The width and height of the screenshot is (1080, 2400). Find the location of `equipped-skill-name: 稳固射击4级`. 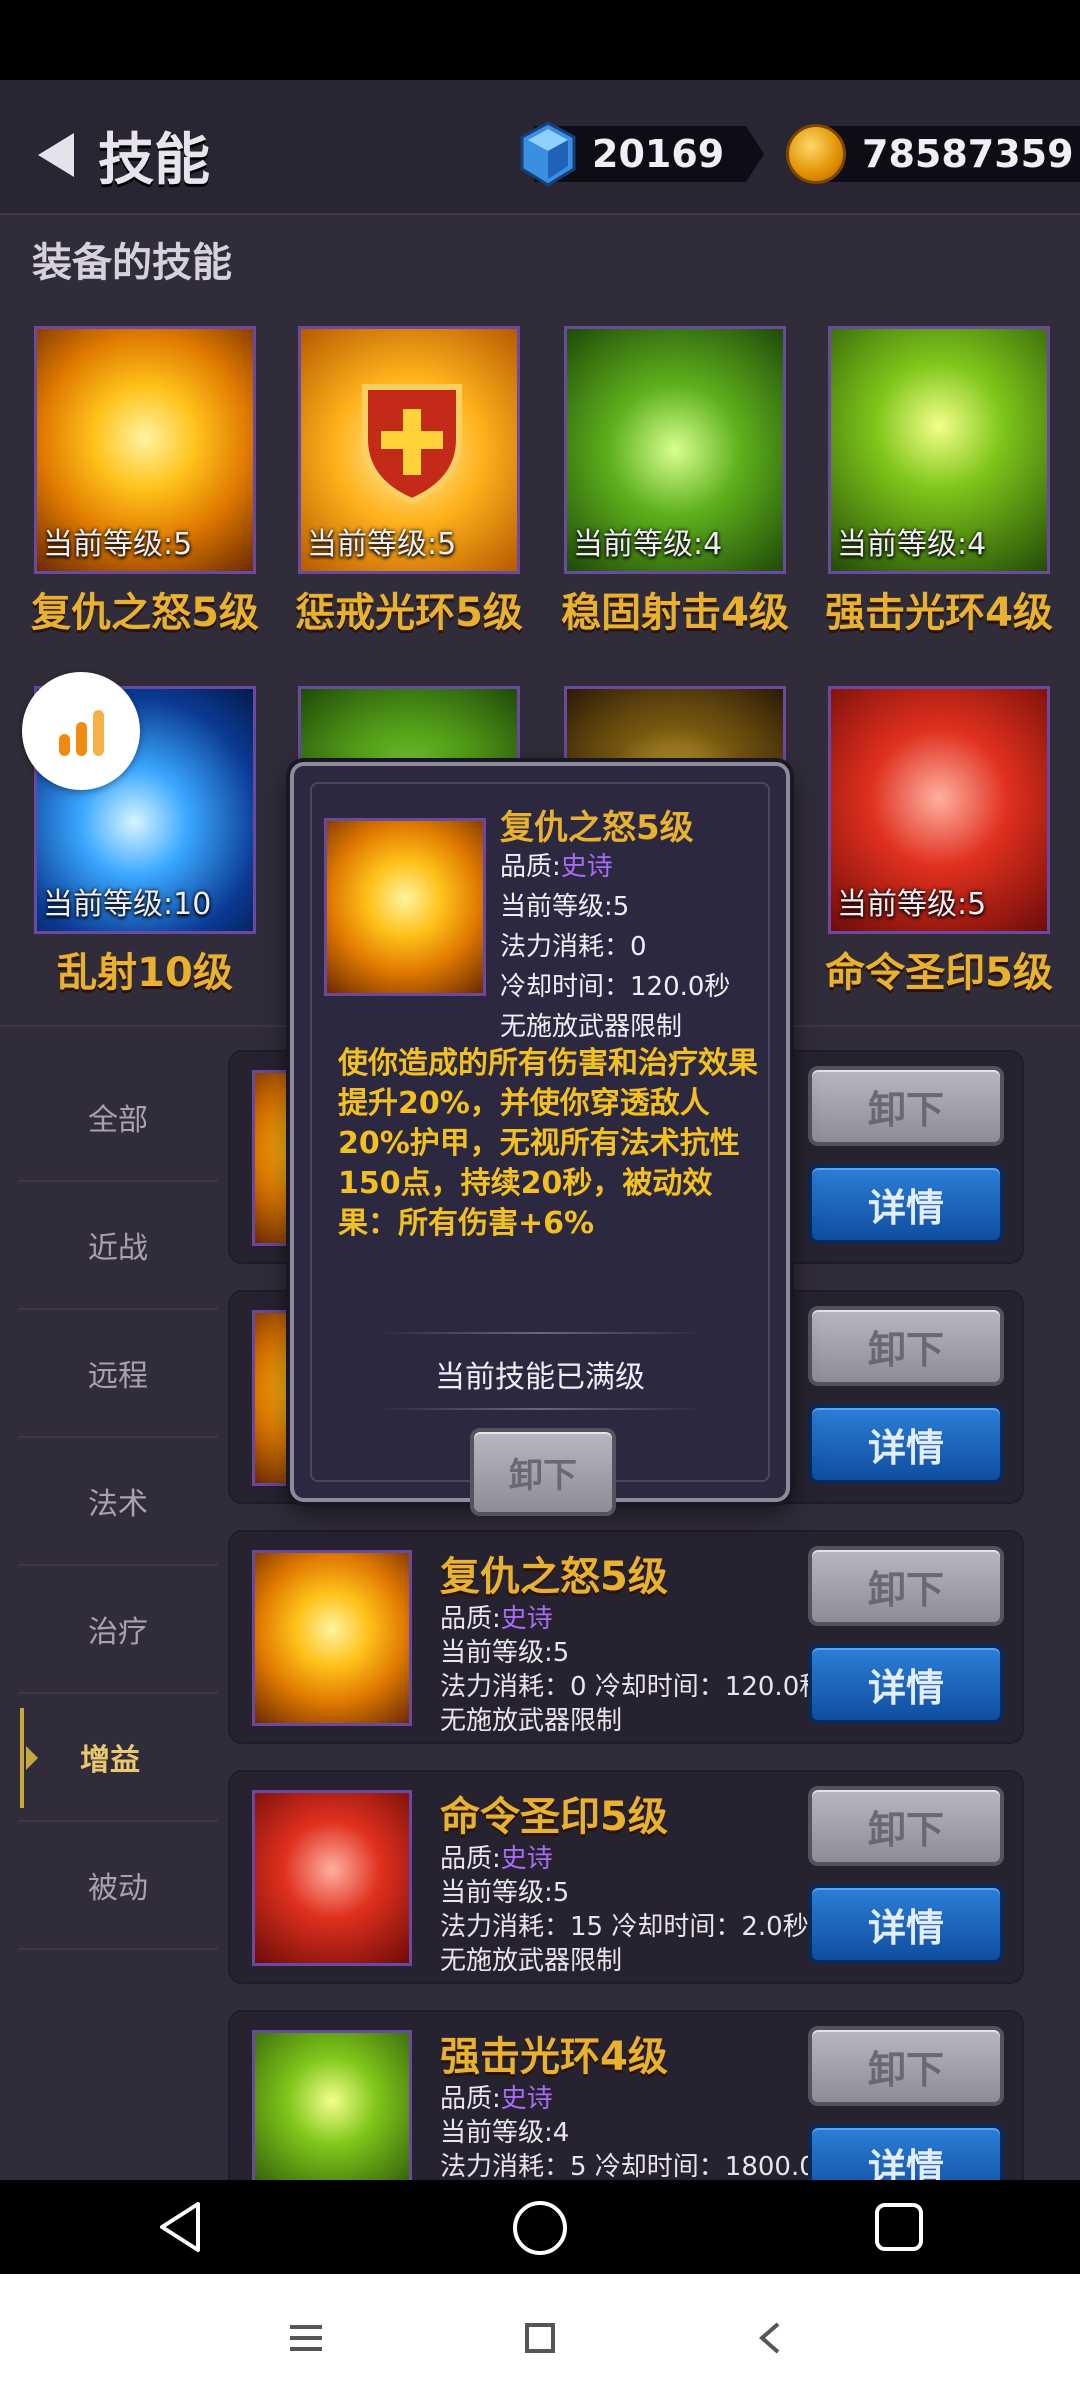

equipped-skill-name: 稳固射击4级 is located at coordinates (675, 613).